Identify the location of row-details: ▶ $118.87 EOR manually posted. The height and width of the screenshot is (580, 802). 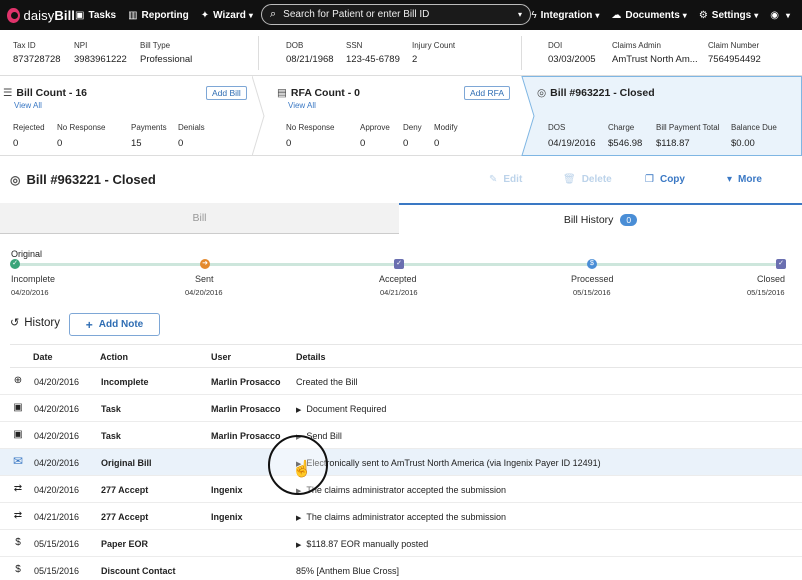
(362, 544).